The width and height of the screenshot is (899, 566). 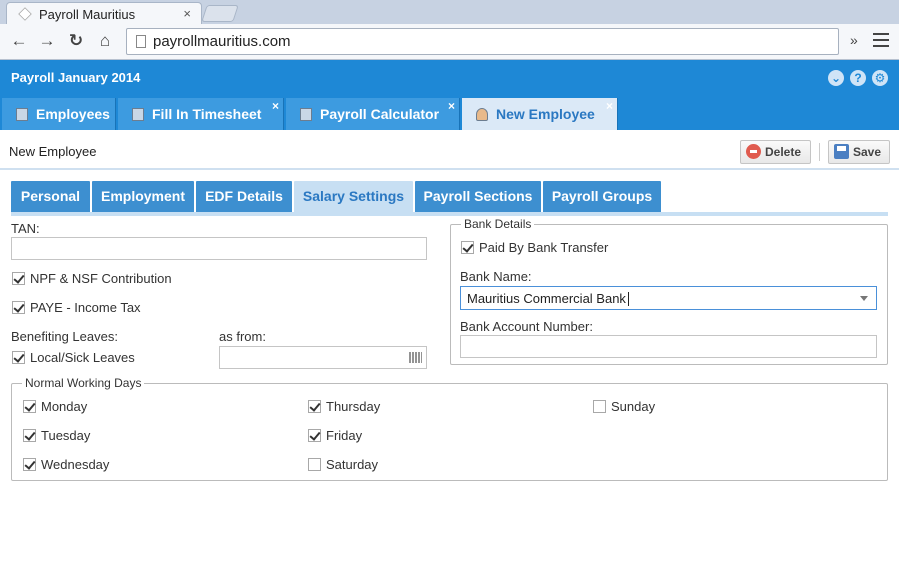 I want to click on paye-checkbox, so click(x=18, y=307).